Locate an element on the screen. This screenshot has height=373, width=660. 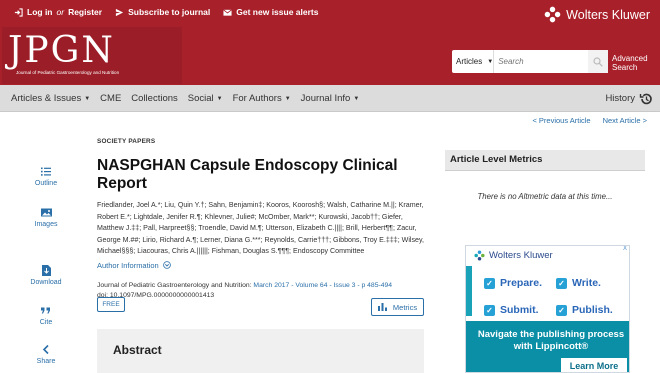
free-badge: FREE is located at coordinates (111, 304).